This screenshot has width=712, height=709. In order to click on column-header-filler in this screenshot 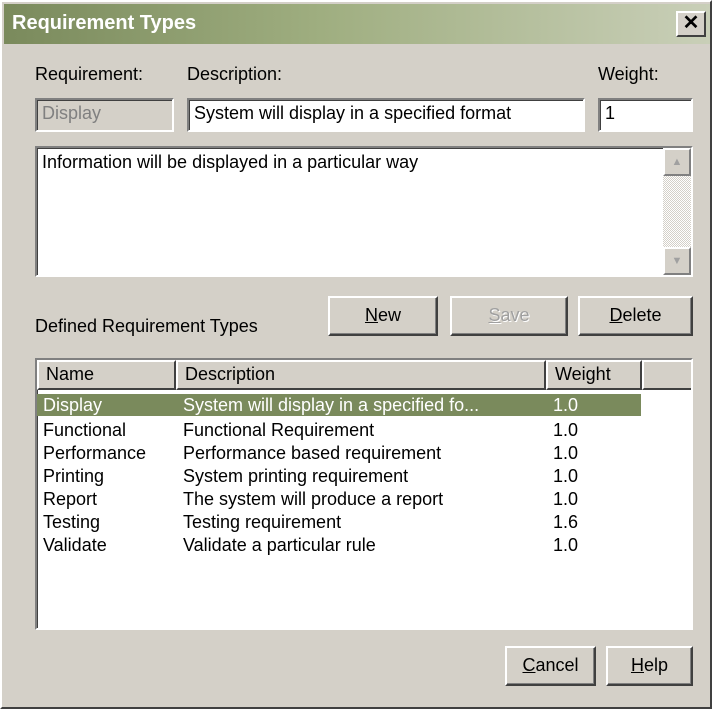, I will do `click(666, 375)`.